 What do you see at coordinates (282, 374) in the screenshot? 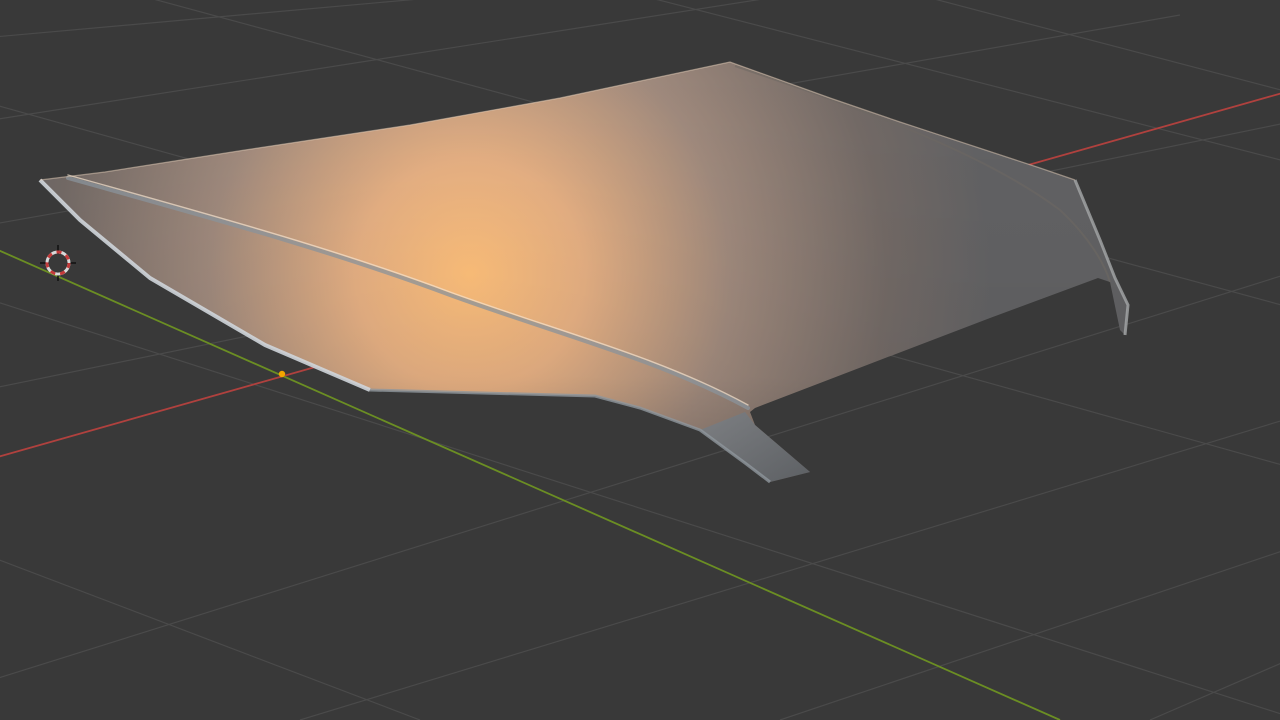
I see `origin-dot-icon` at bounding box center [282, 374].